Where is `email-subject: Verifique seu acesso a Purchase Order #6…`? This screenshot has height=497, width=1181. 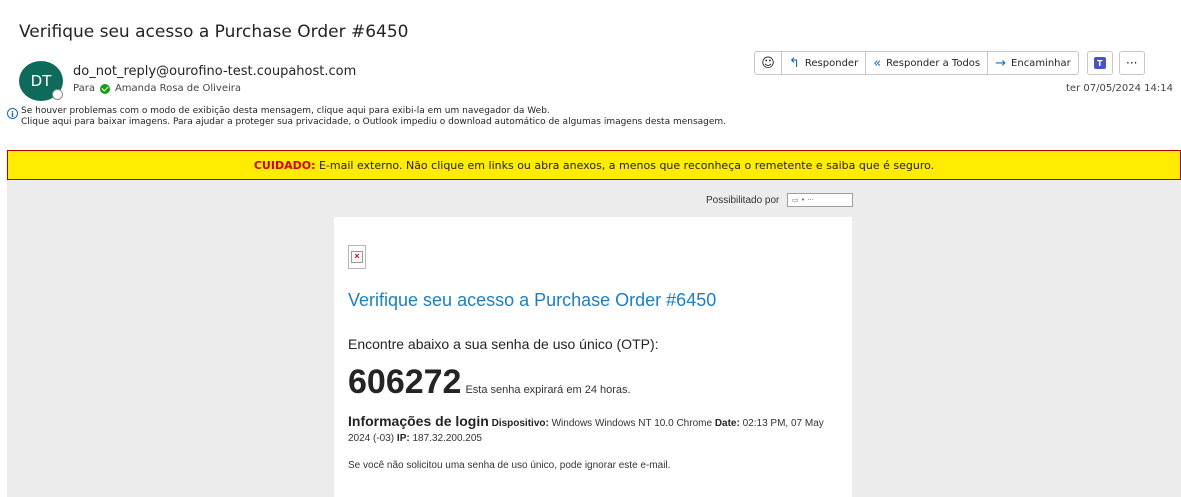
email-subject: Verifique seu acesso a Purchase Order #6… is located at coordinates (214, 32).